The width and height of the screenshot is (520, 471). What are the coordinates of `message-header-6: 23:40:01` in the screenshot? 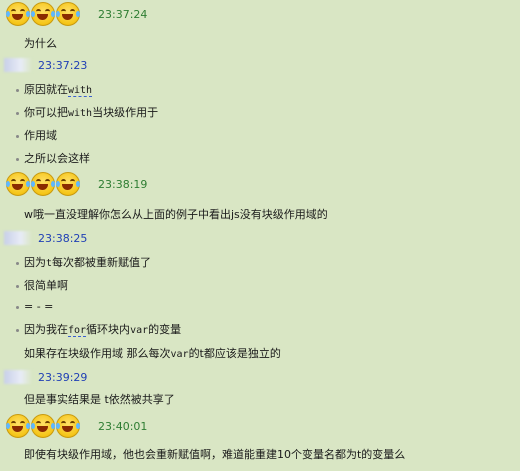 It's located at (73, 426).